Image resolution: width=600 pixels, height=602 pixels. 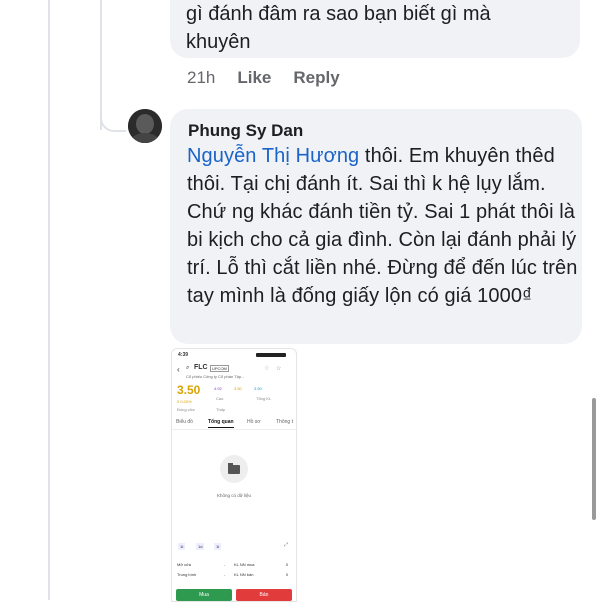 What do you see at coordinates (187, 574) in the screenshot?
I see `row2-label: Trung bình` at bounding box center [187, 574].